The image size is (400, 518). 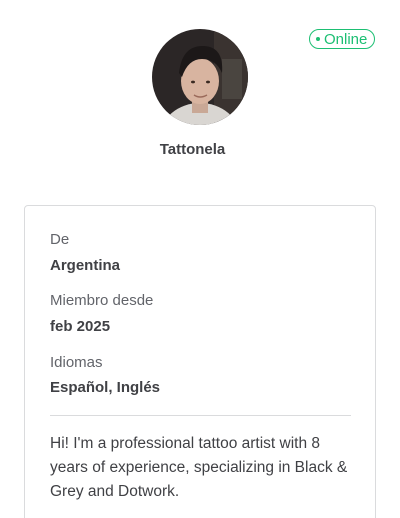 What do you see at coordinates (102, 300) in the screenshot?
I see `member-since-label: Miembro desde` at bounding box center [102, 300].